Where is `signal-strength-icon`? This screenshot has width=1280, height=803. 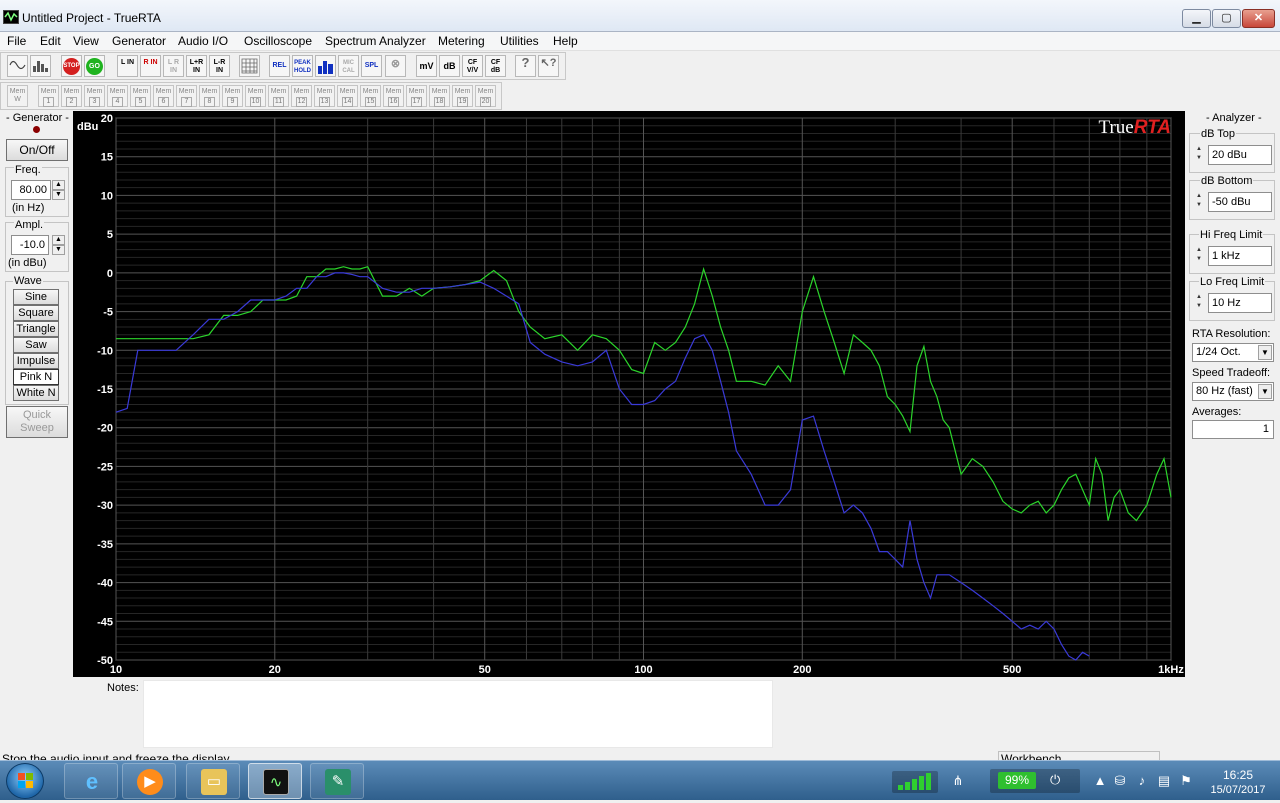
signal-strength-icon is located at coordinates (915, 782).